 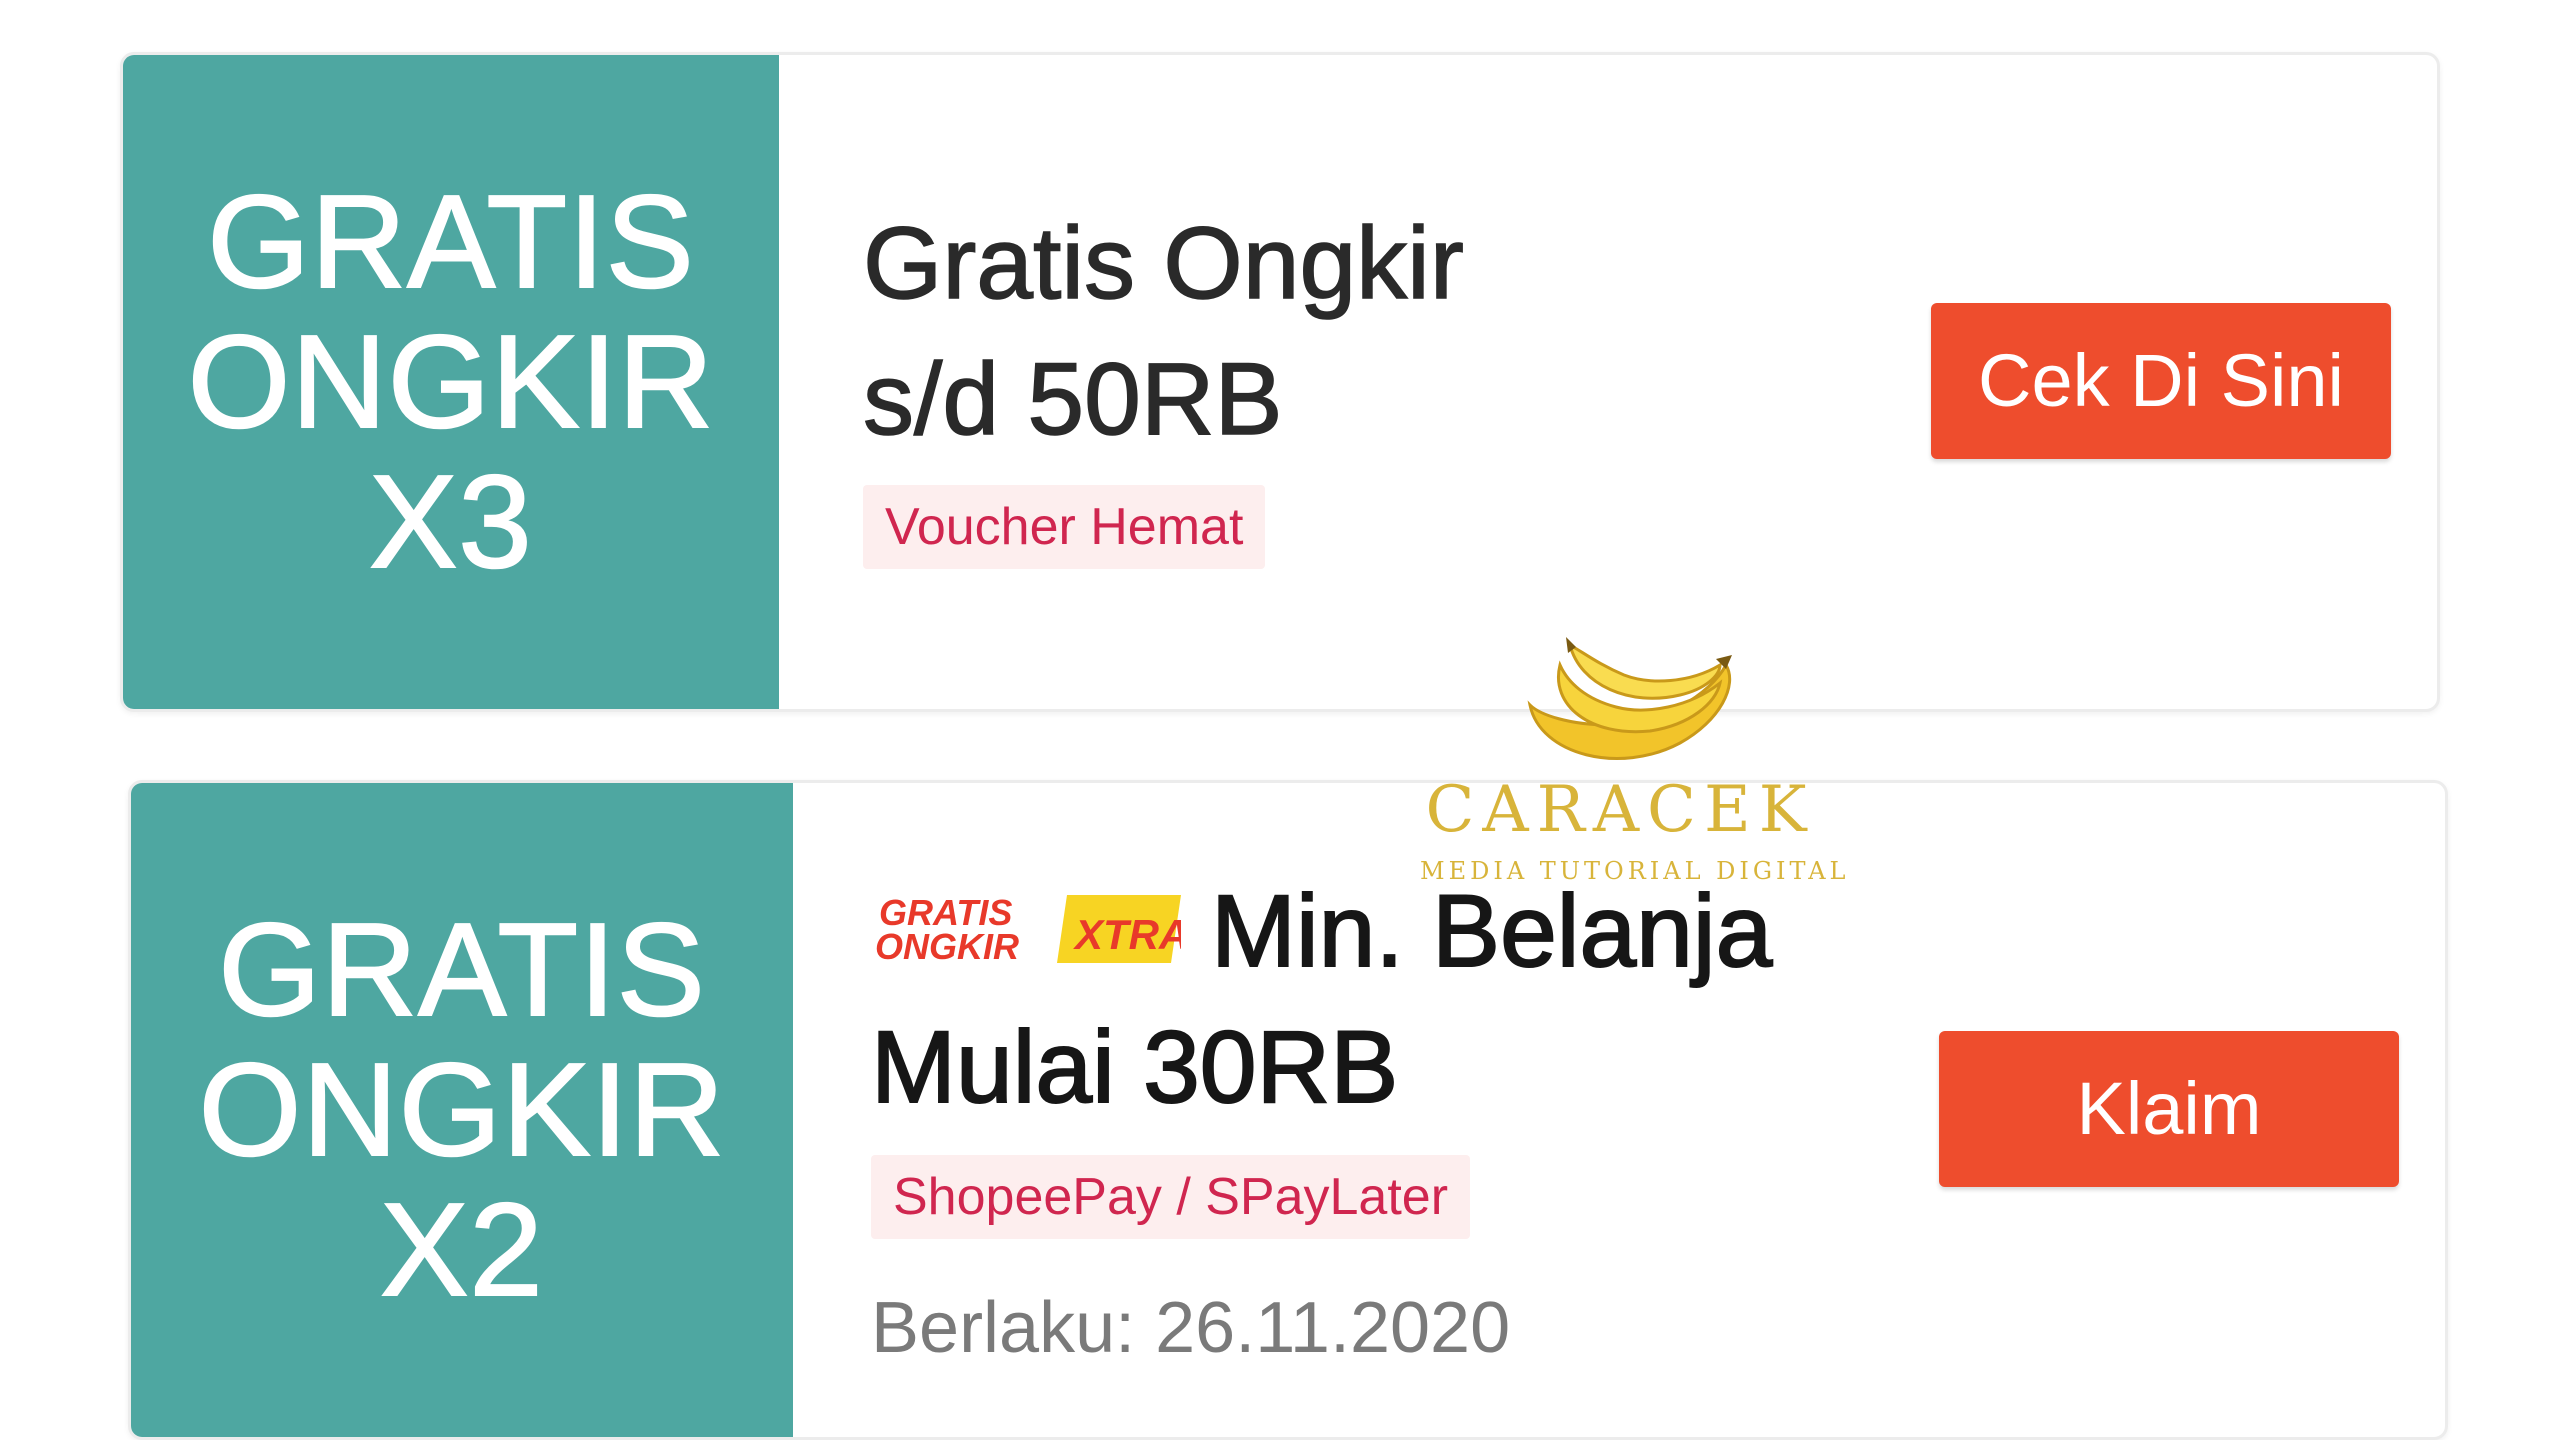 What do you see at coordinates (1491, 931) in the screenshot?
I see `voucher-title-text: Min. Belanja` at bounding box center [1491, 931].